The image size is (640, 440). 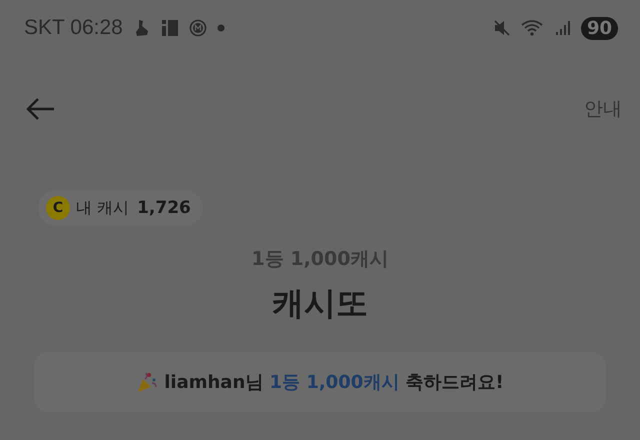 I want to click on dot-icon, so click(x=220, y=28).